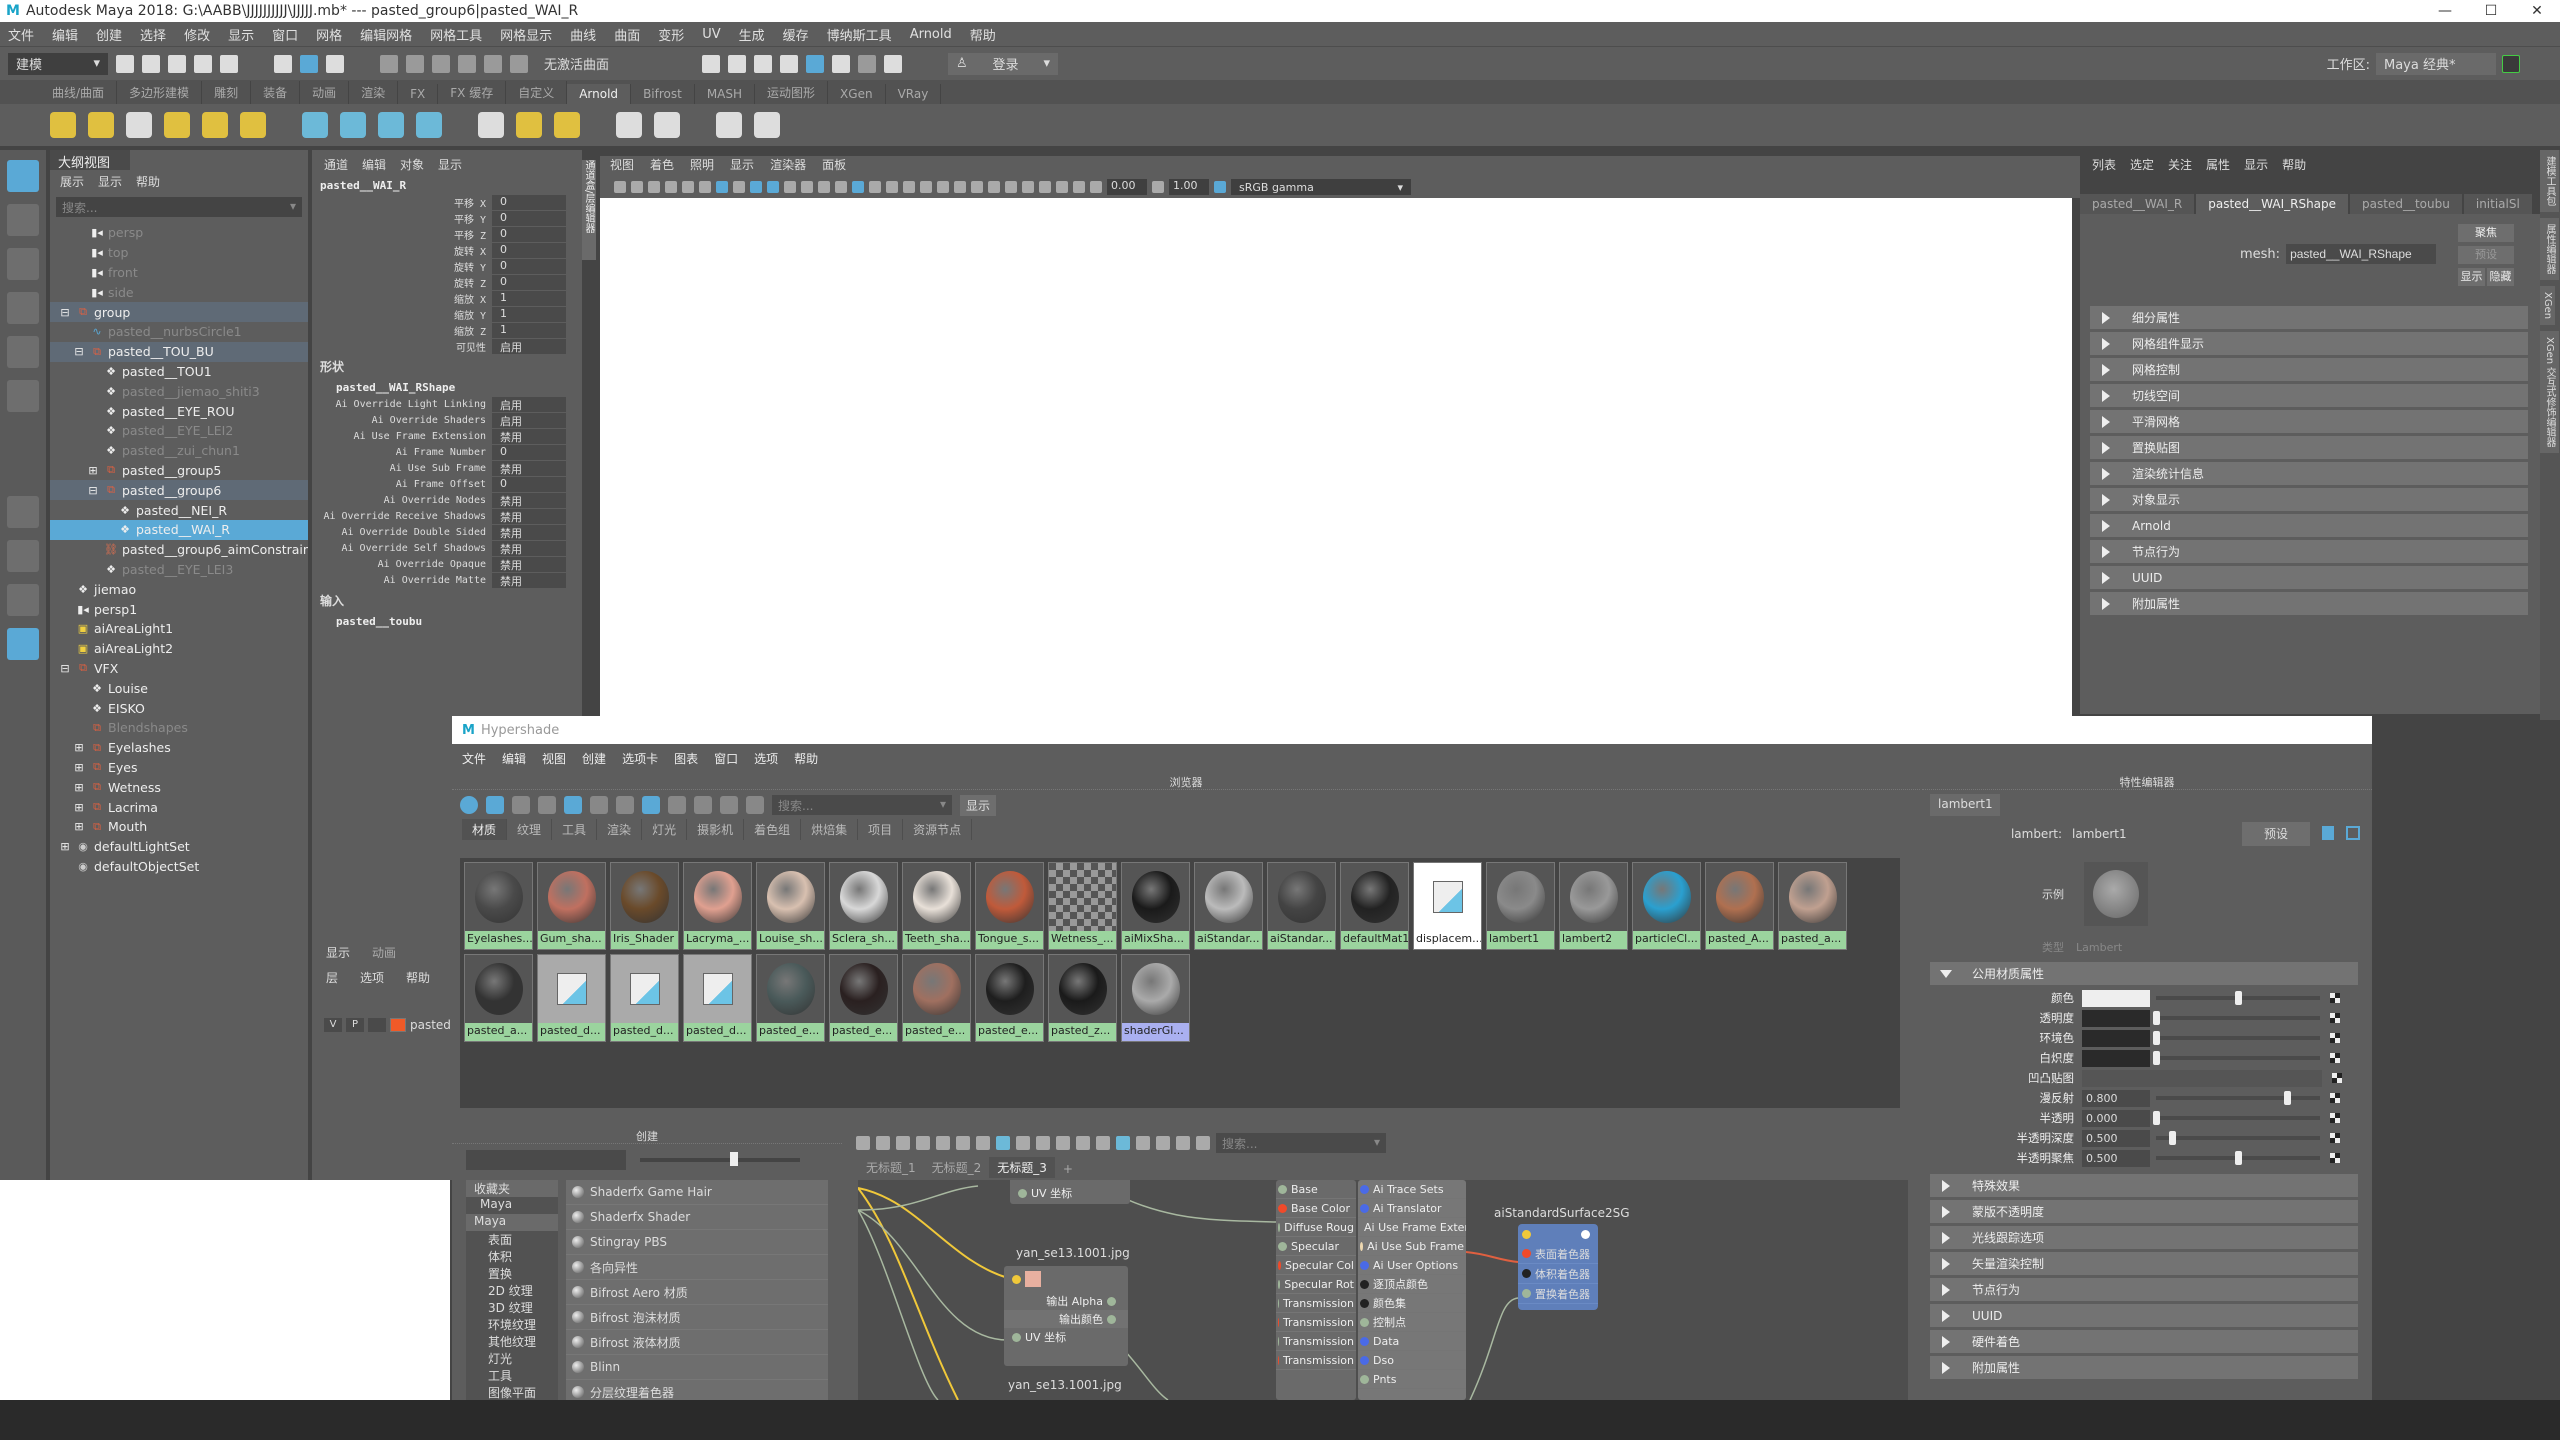  What do you see at coordinates (1103, 1143) in the screenshot?
I see `frame-all-icon` at bounding box center [1103, 1143].